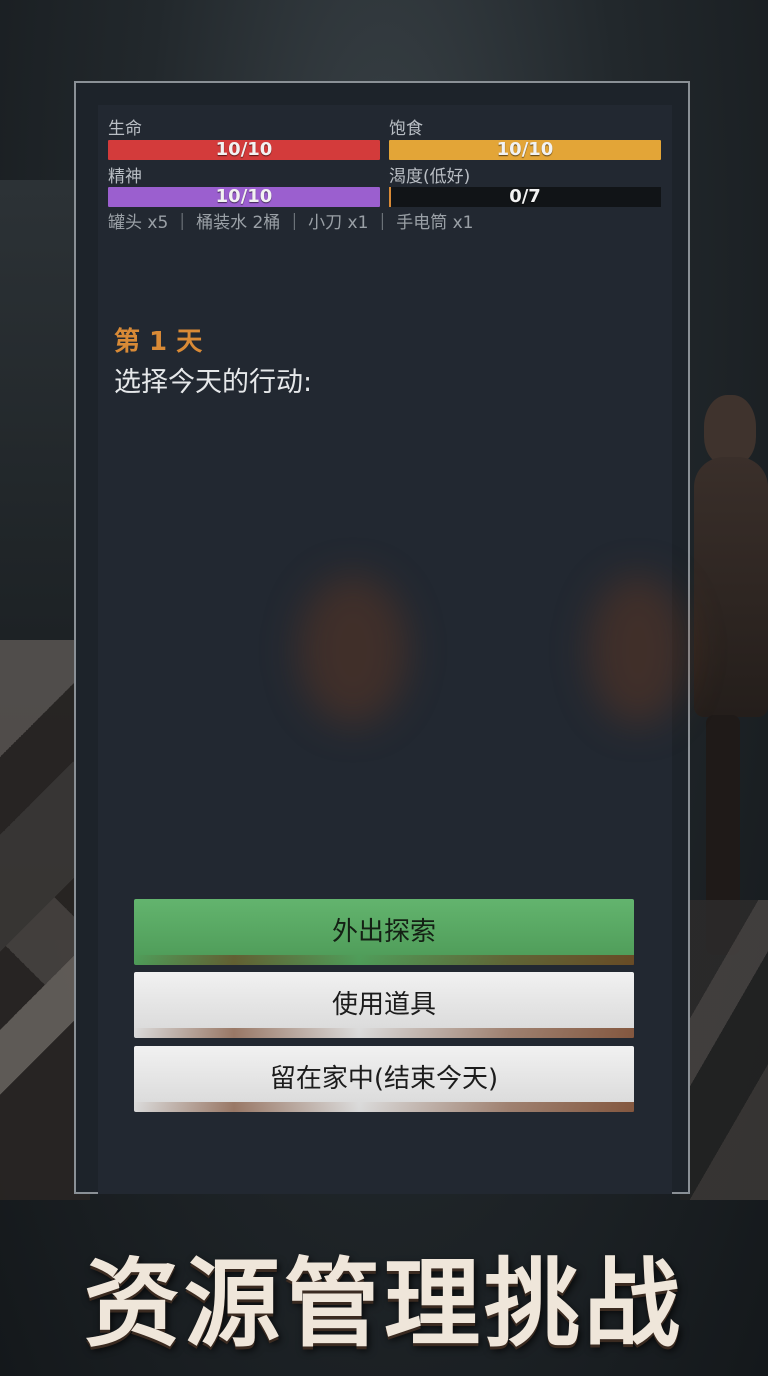 The height and width of the screenshot is (1376, 768). I want to click on thirst-label: 渴度(低好), so click(430, 177).